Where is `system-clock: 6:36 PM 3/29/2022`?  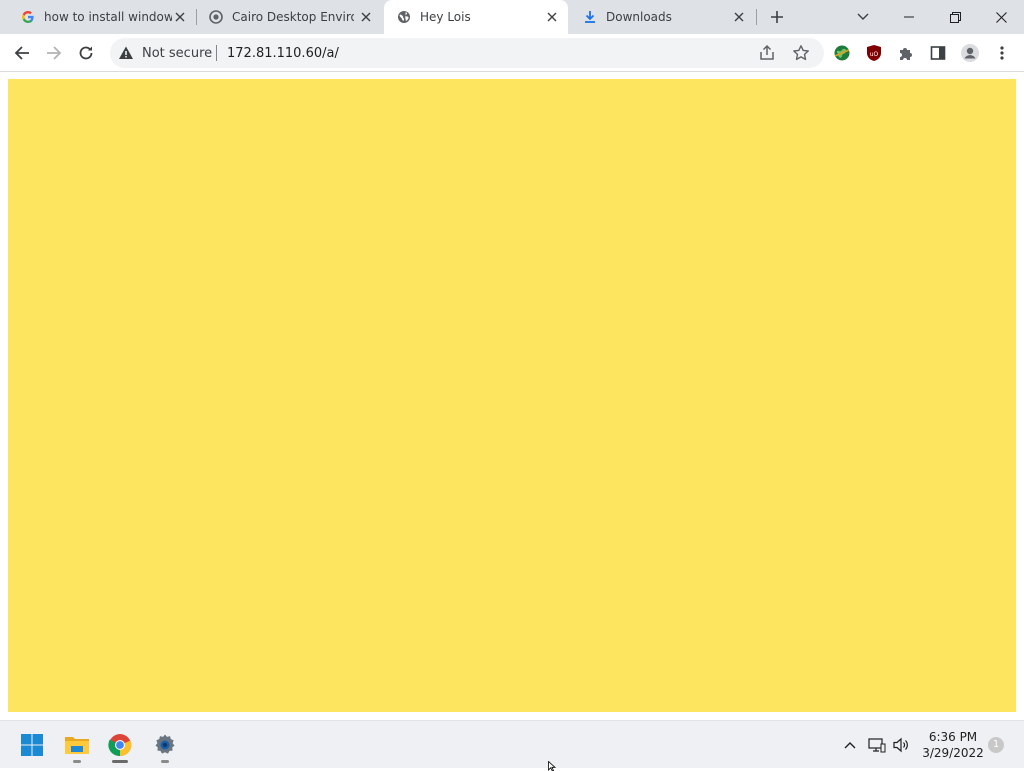 system-clock: 6:36 PM 3/29/2022 is located at coordinates (953, 745).